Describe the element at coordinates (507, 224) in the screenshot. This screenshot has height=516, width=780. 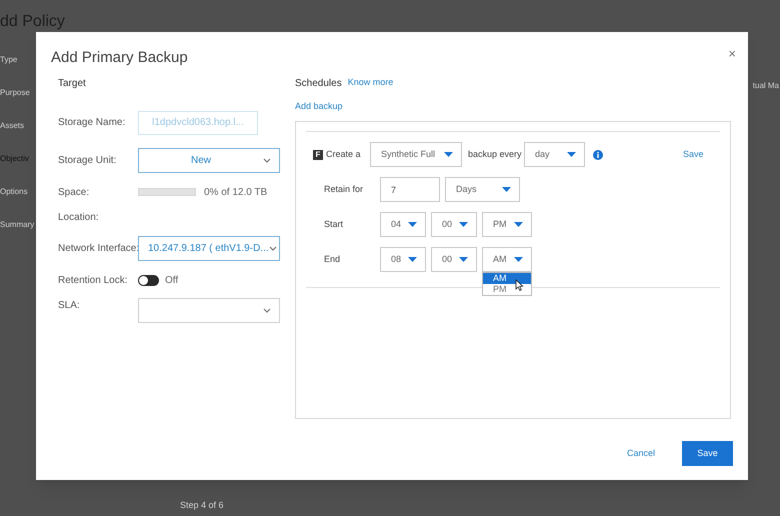
I see `ampm-select: PM` at that location.